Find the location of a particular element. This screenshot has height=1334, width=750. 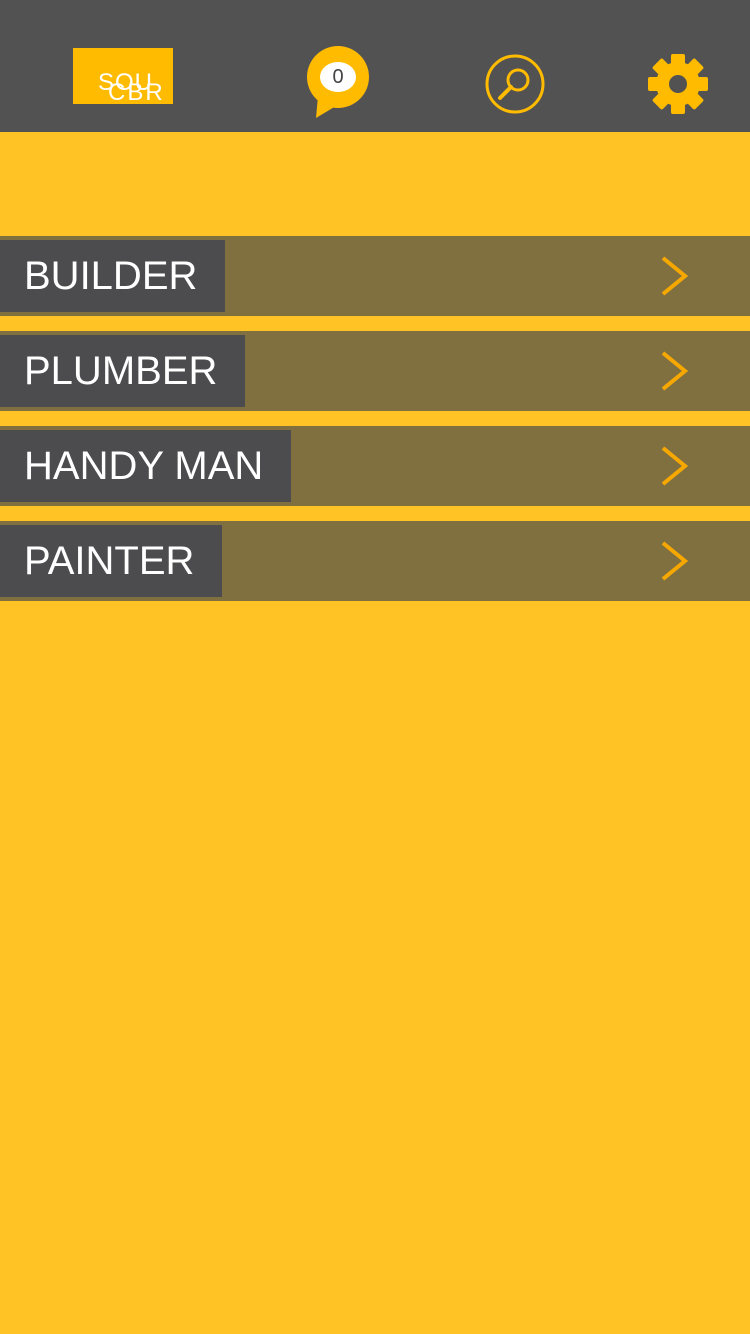

message-count-badge: 0 is located at coordinates (338, 77).